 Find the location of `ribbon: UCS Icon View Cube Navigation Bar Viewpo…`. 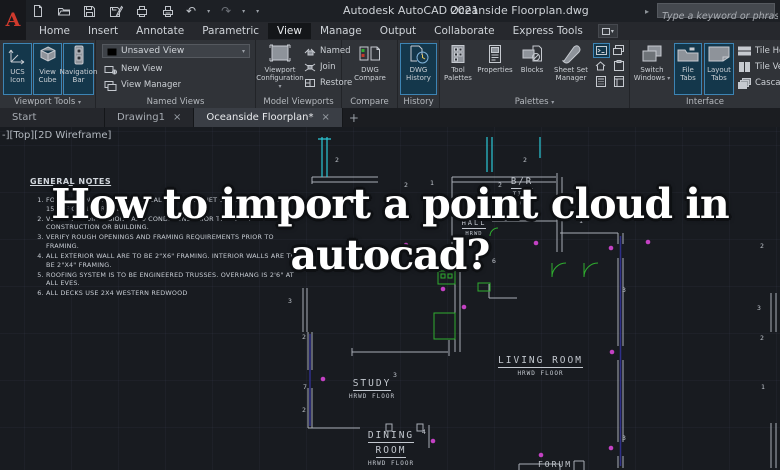

ribbon: UCS Icon View Cube Navigation Bar Viewpo… is located at coordinates (390, 74).